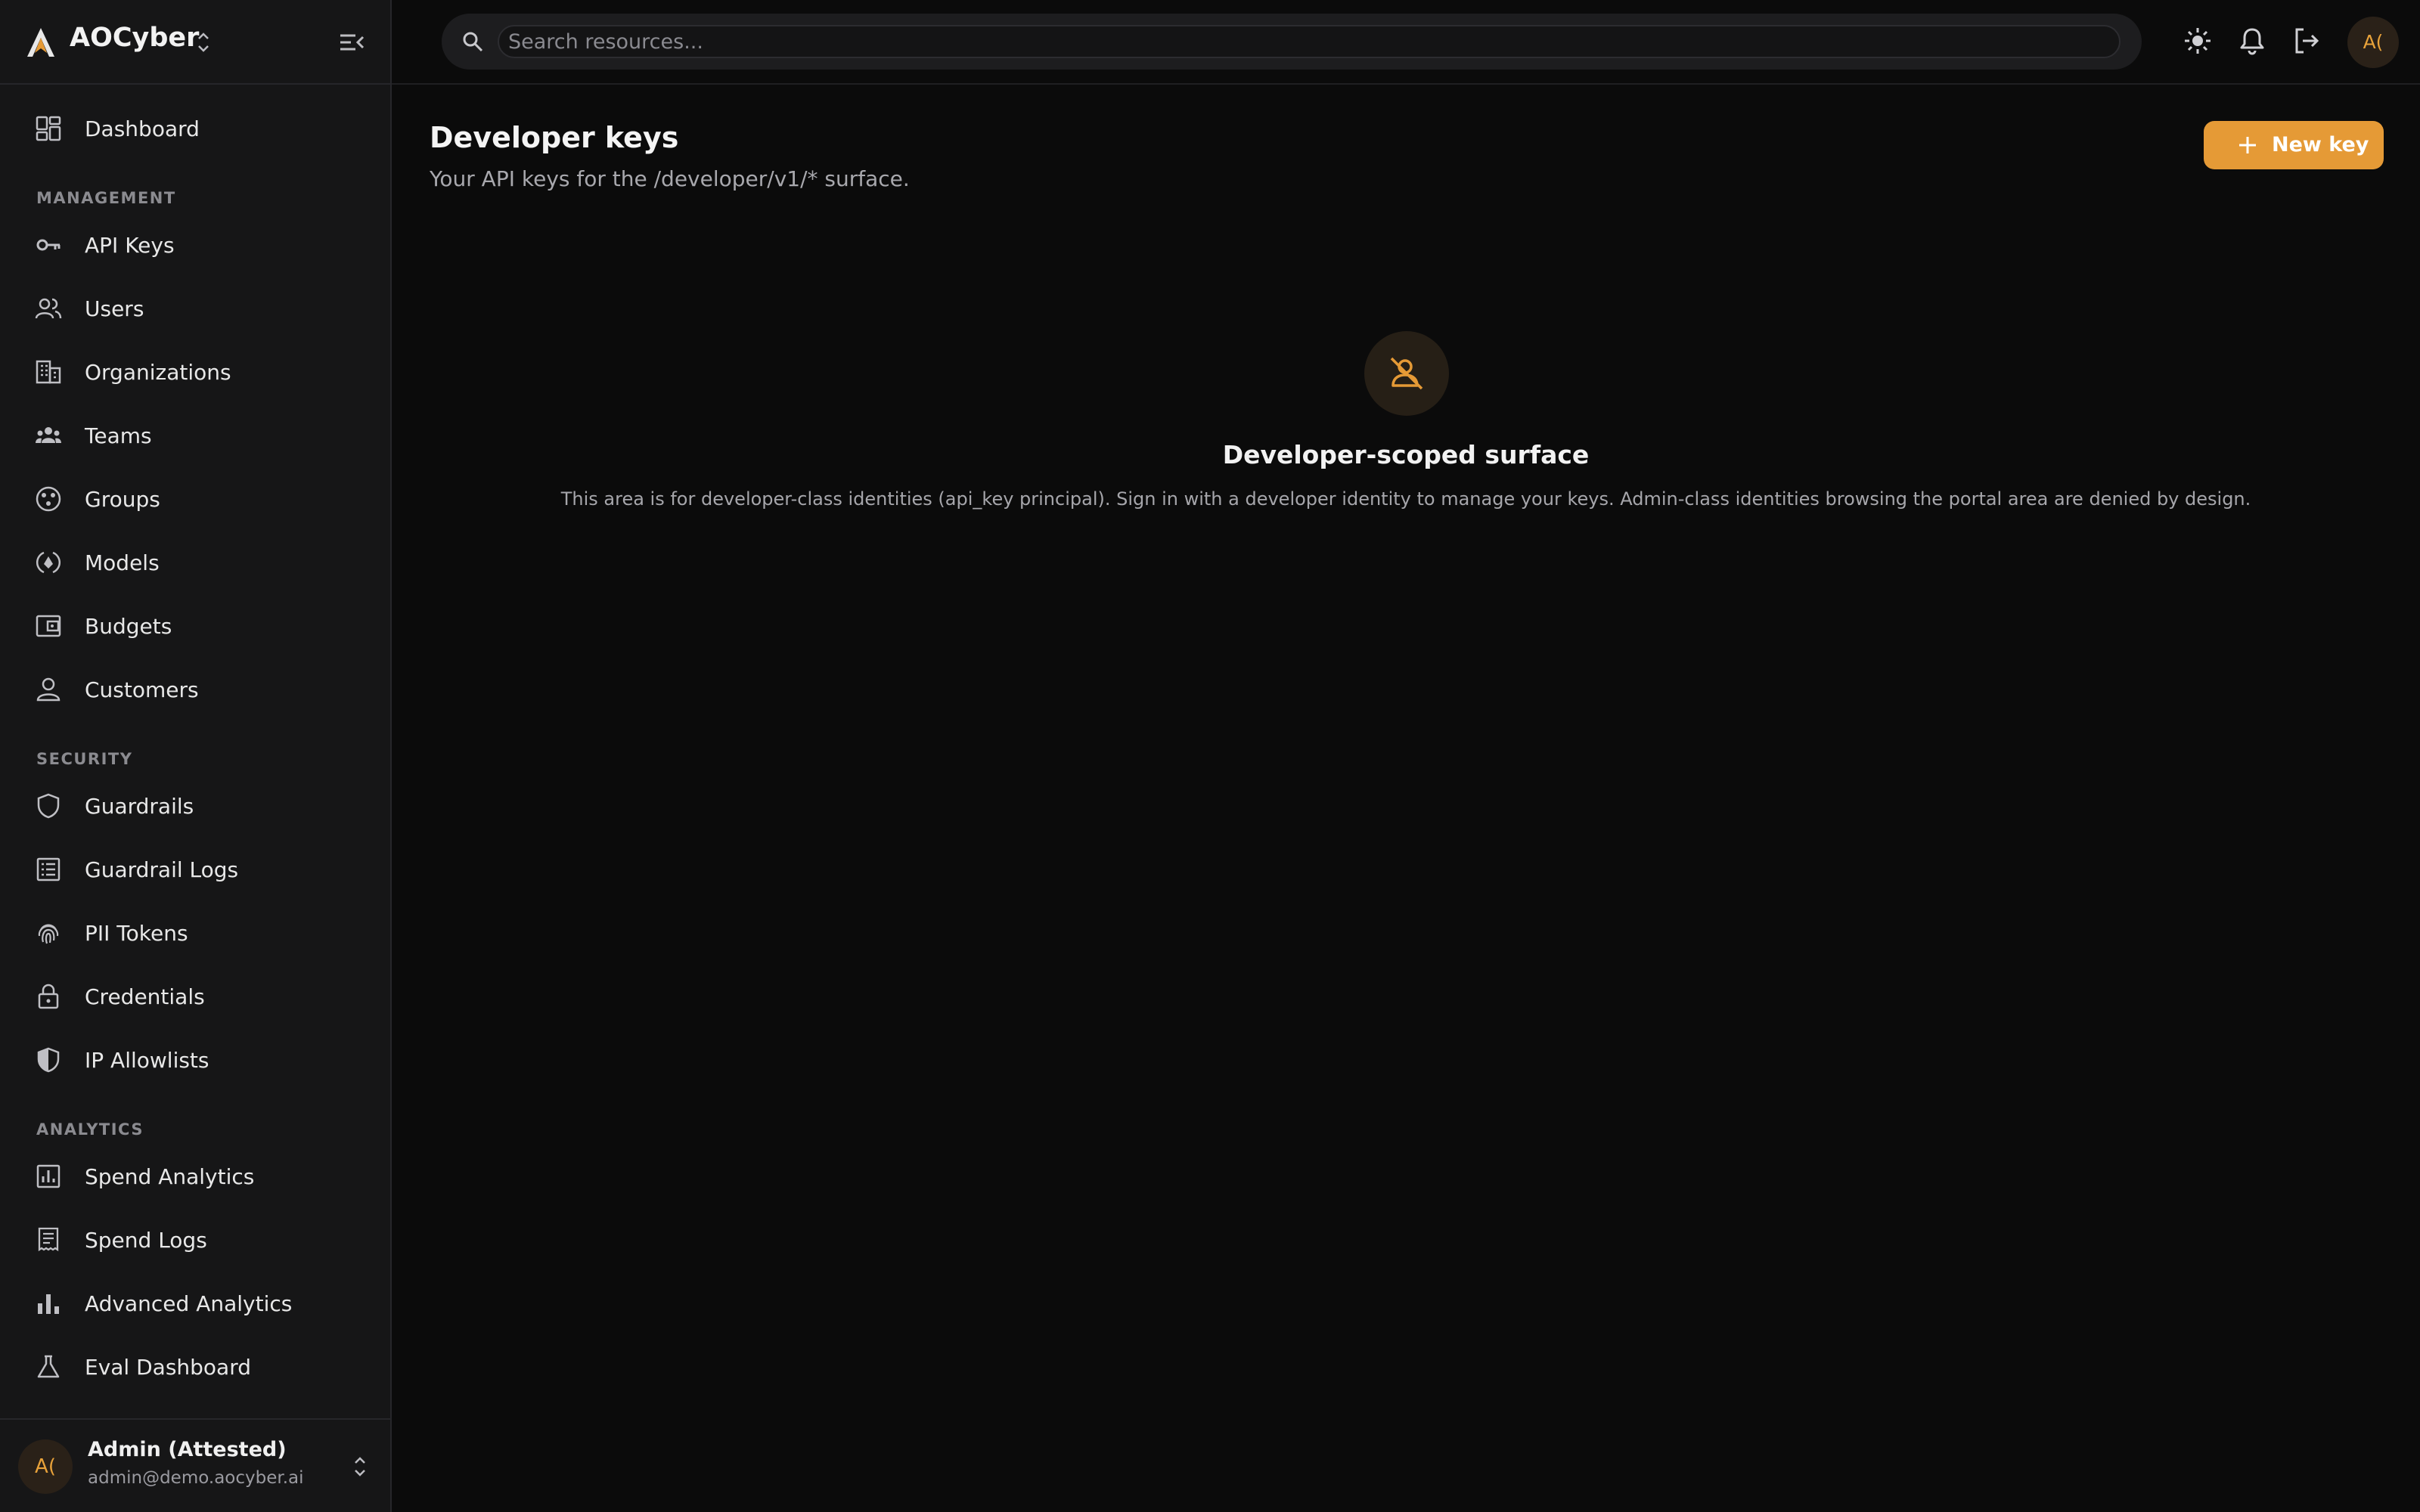  I want to click on sidebar-item-organizations: Organizations, so click(195, 372).